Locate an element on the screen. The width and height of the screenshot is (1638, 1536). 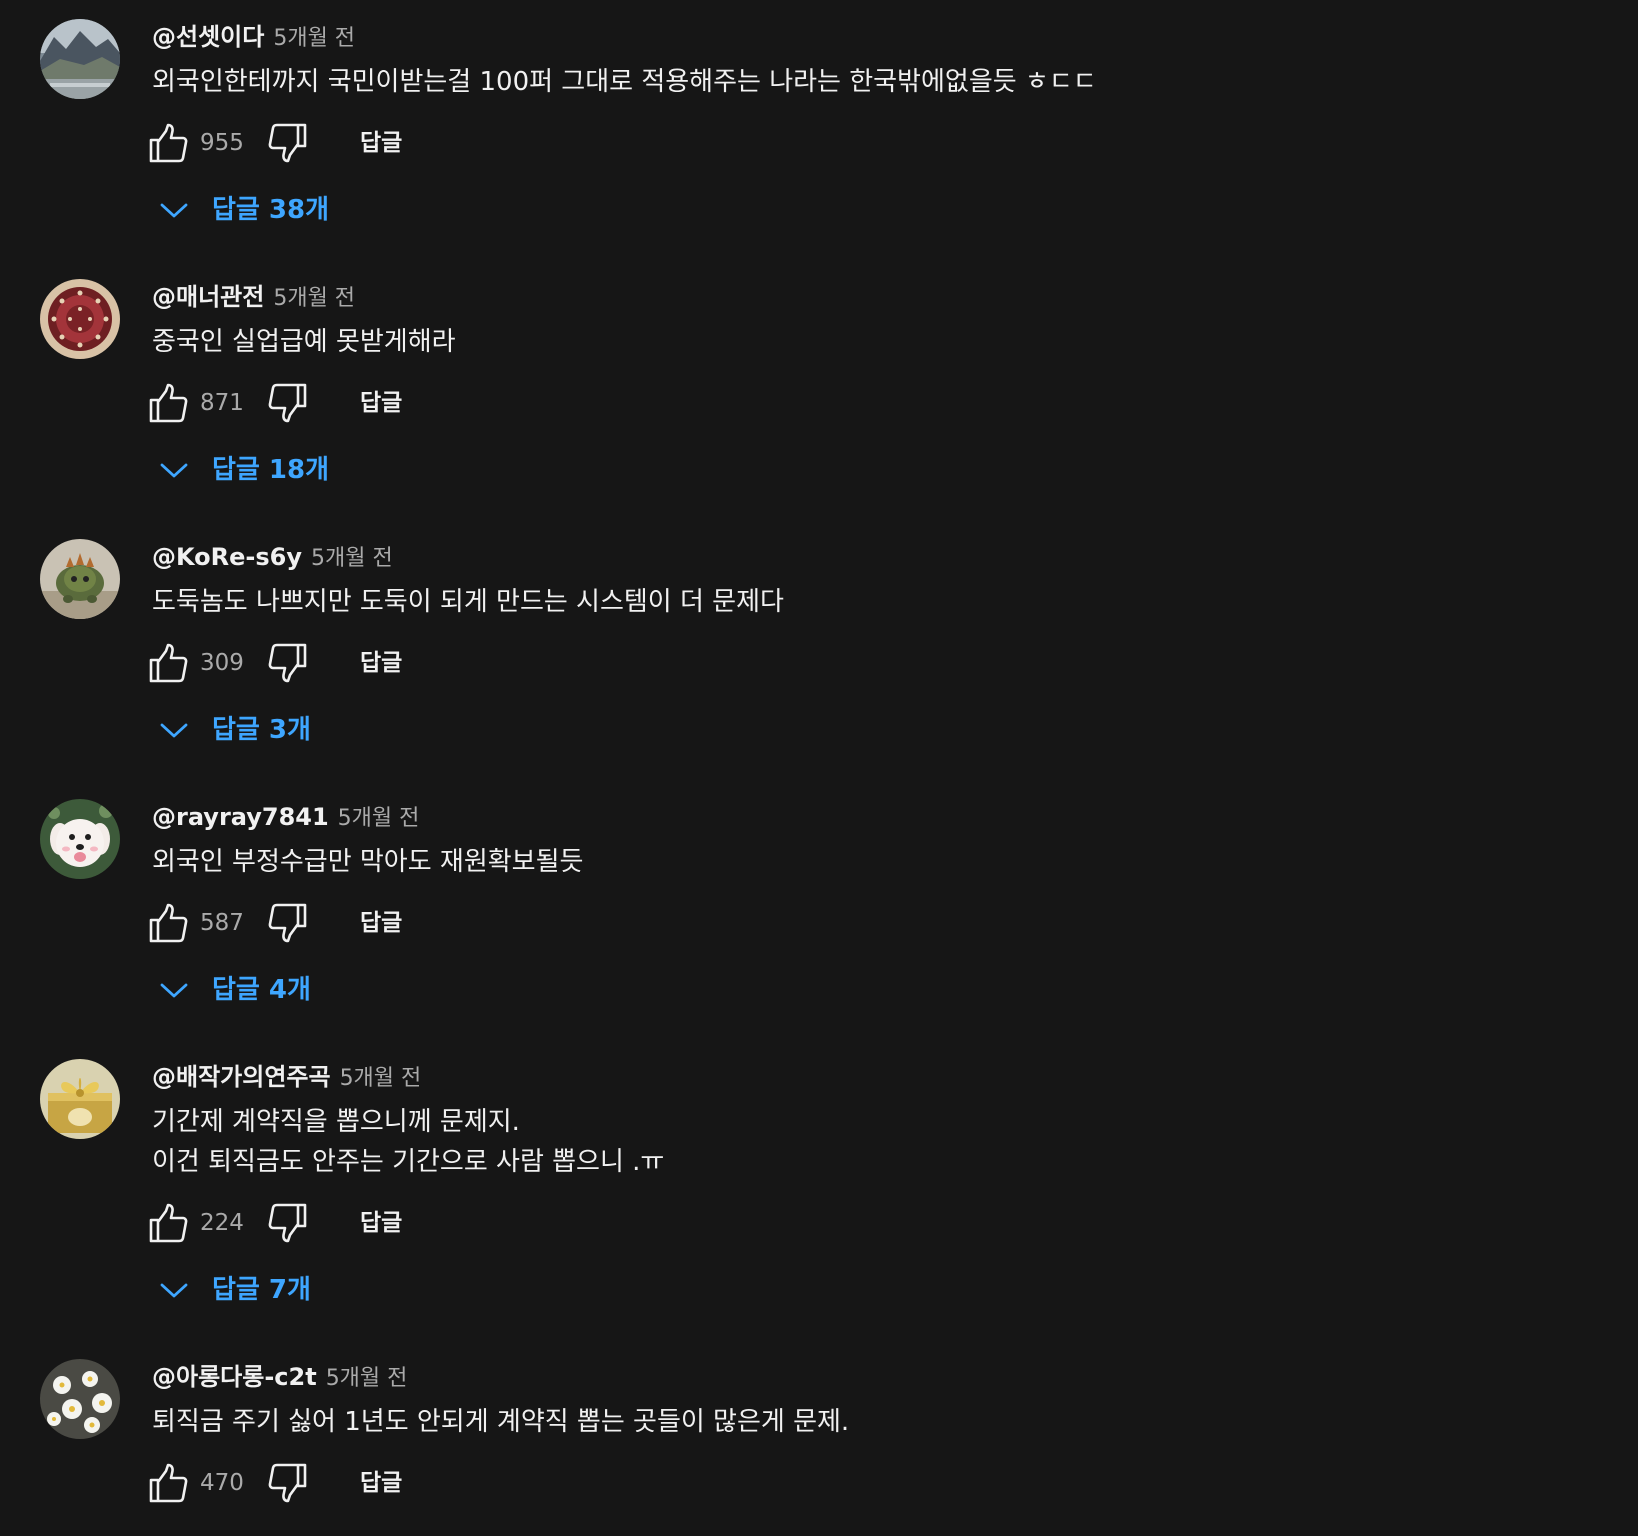
red-pattern-avatar is located at coordinates (80, 319).